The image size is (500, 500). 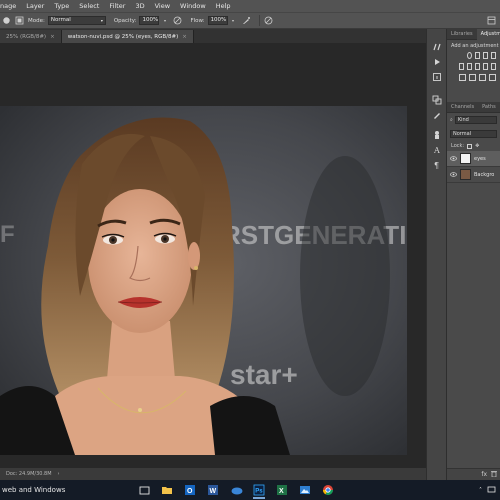 What do you see at coordinates (217, 20) in the screenshot?
I see `flow-field: 100%` at bounding box center [217, 20].